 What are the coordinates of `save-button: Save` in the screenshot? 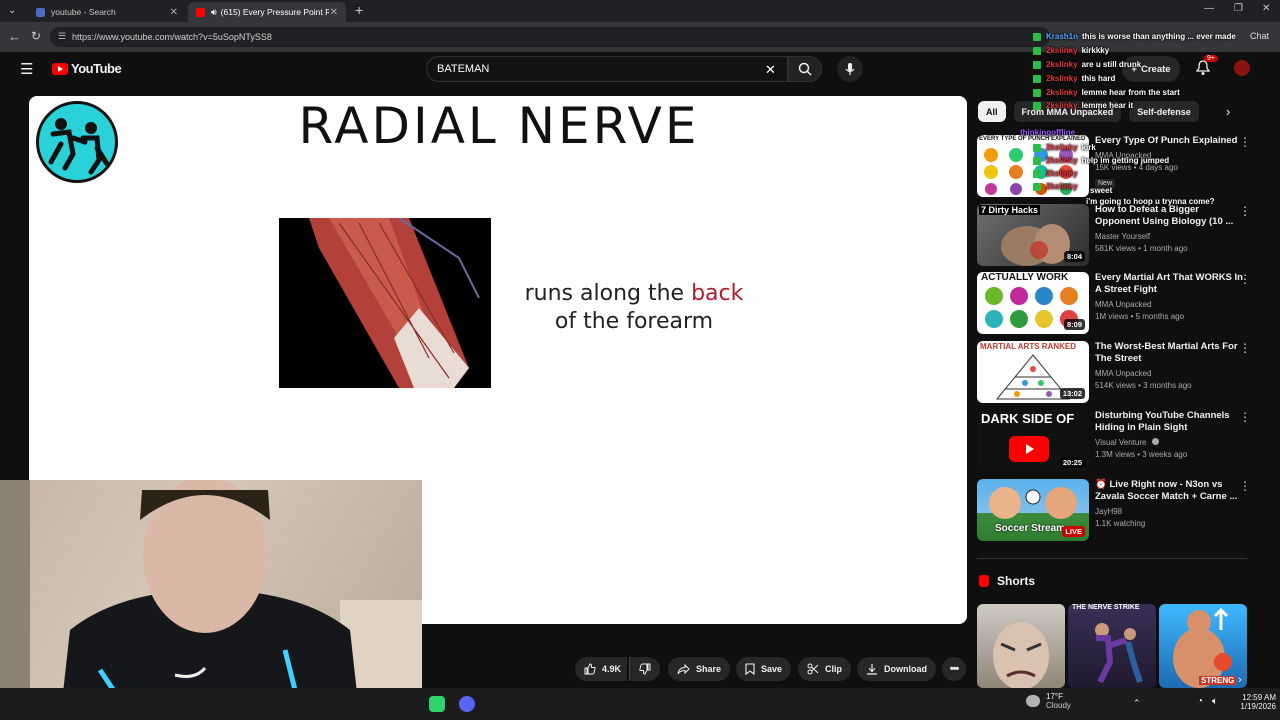 It's located at (764, 669).